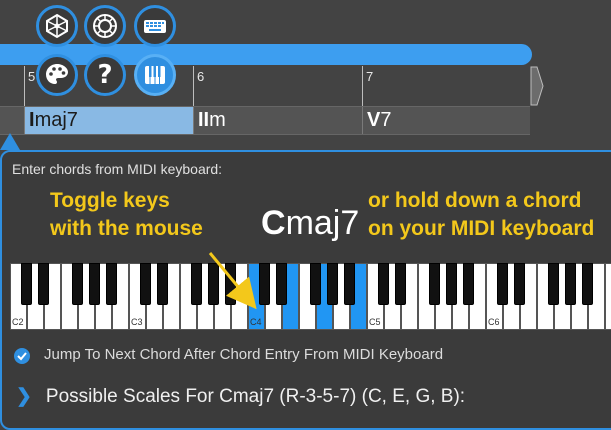 The height and width of the screenshot is (430, 611). What do you see at coordinates (201, 76) in the screenshot?
I see `measure-number: 6` at bounding box center [201, 76].